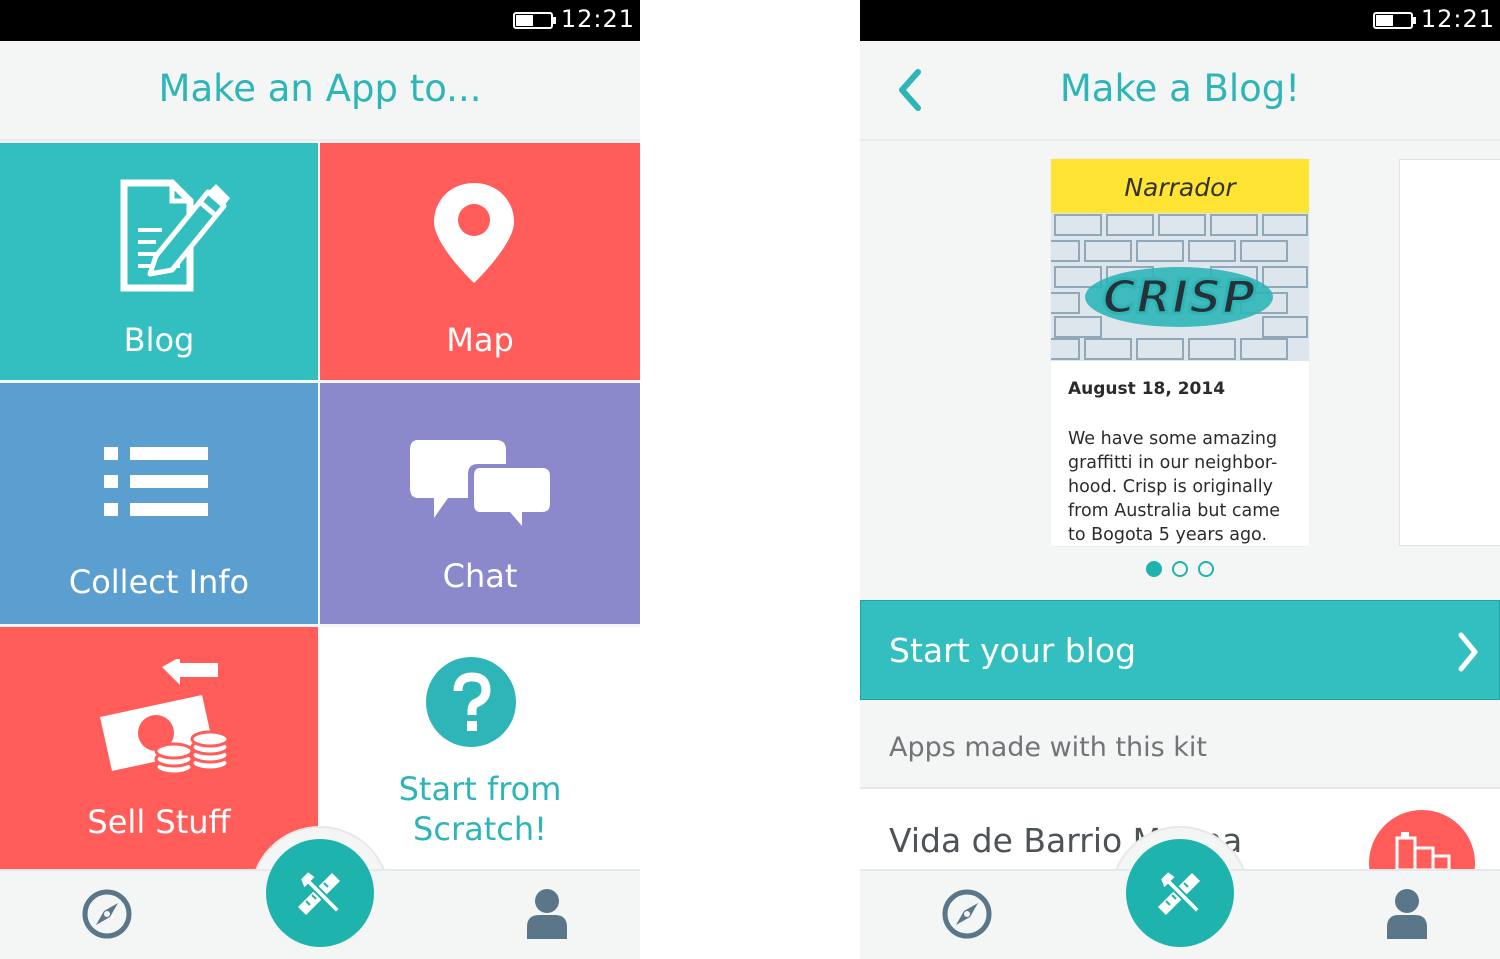  I want to click on list-icon, so click(156, 481).